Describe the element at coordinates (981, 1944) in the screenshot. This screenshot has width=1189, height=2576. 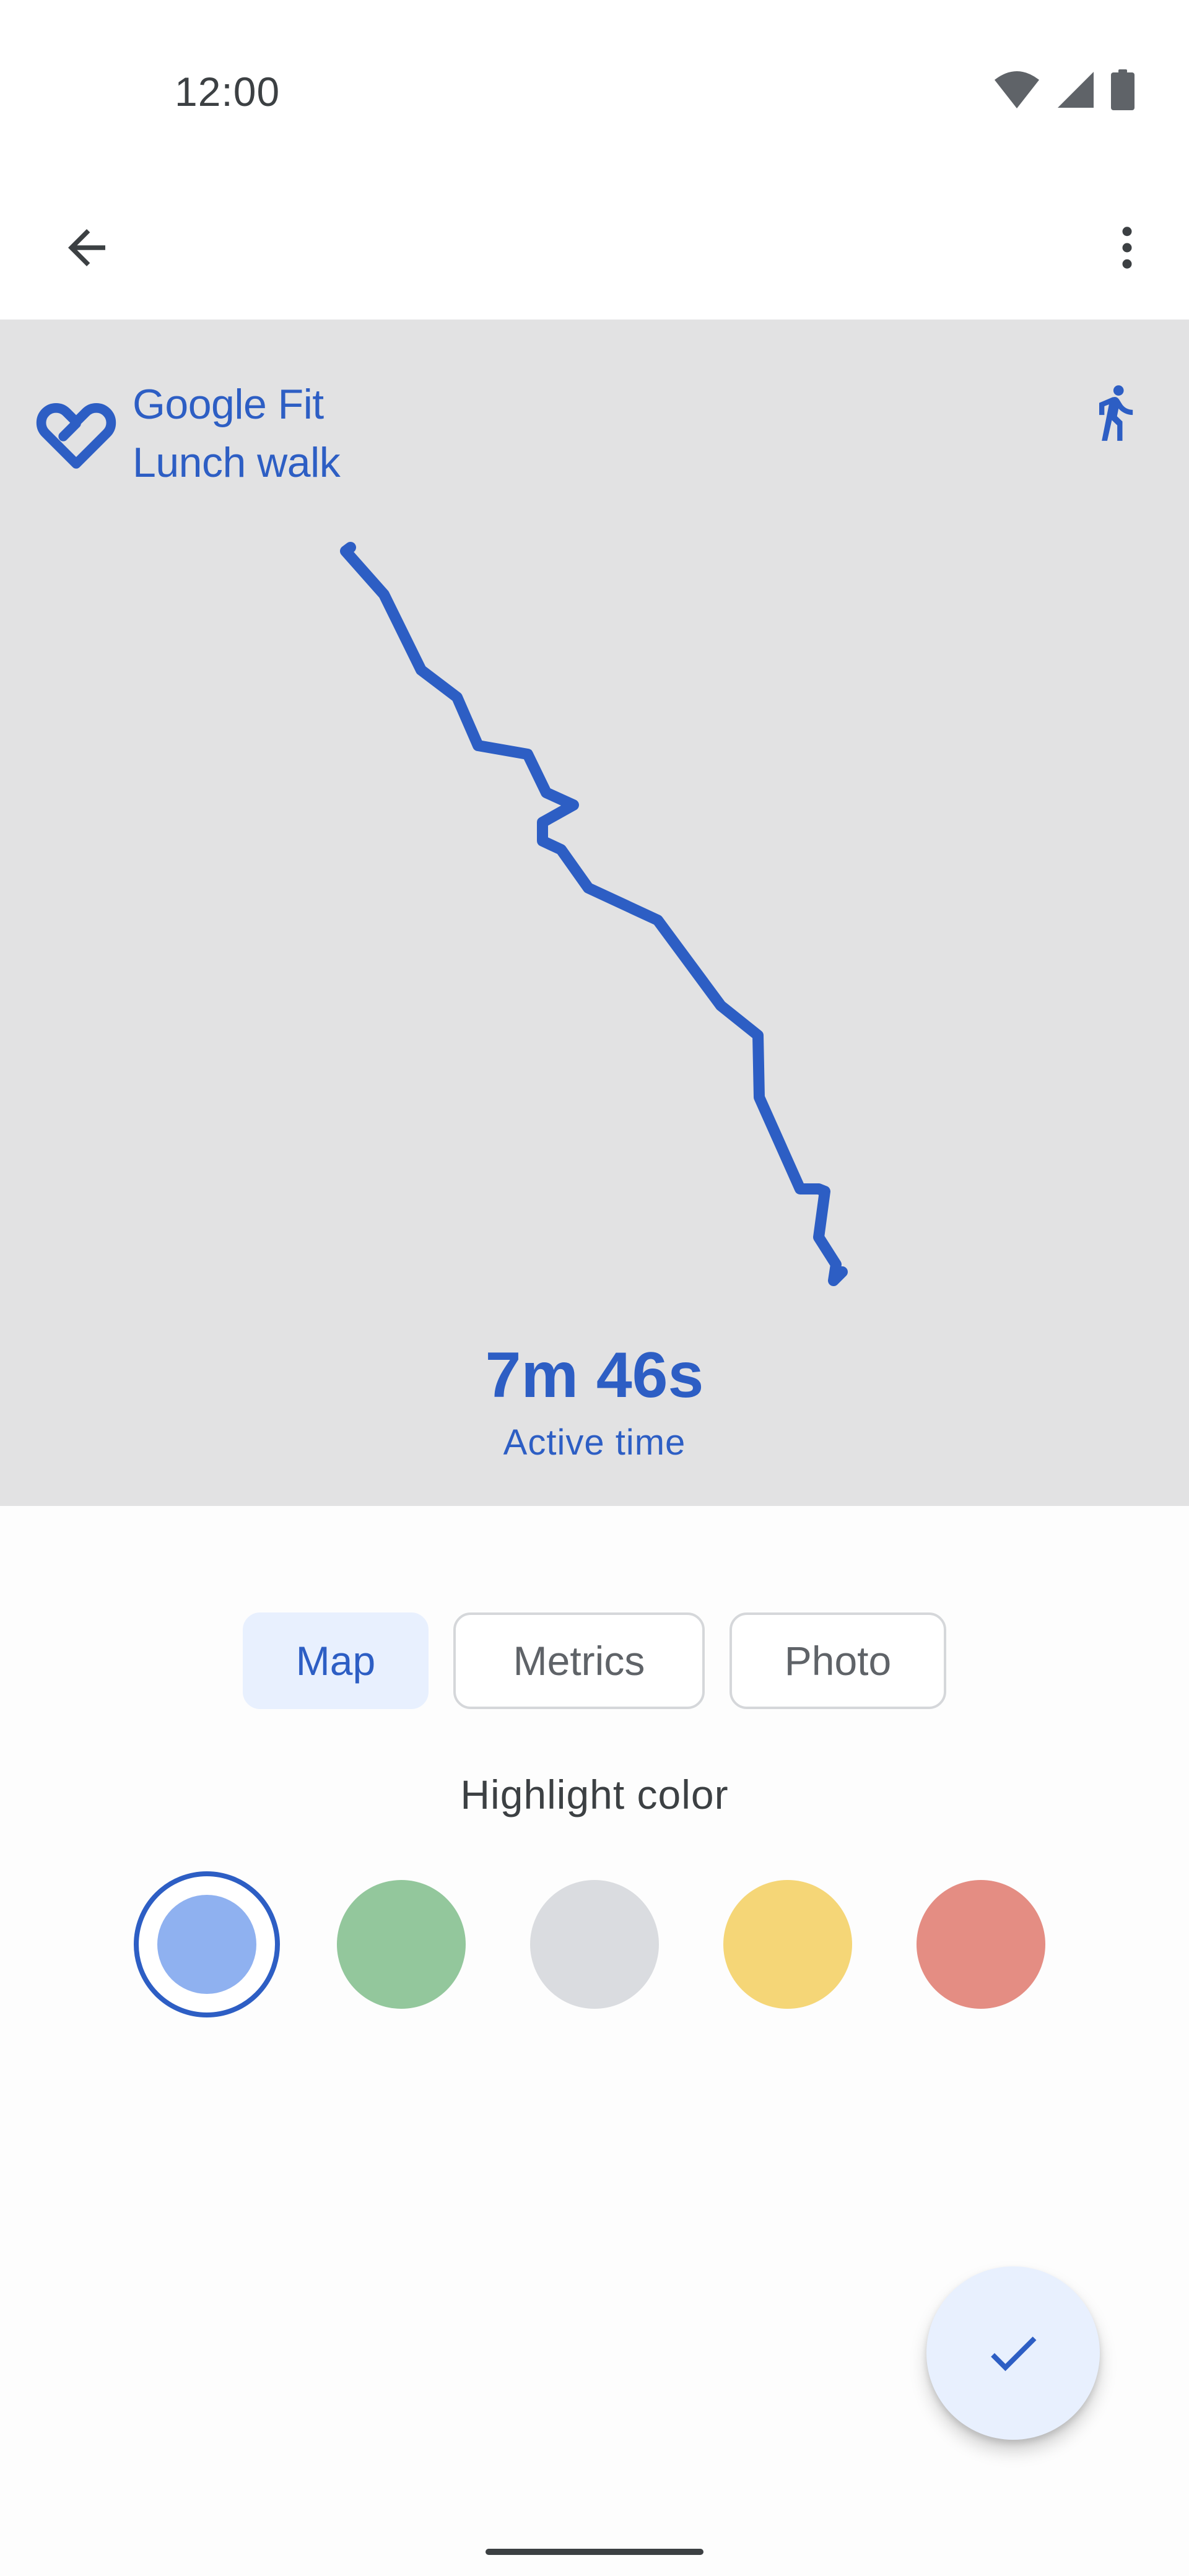
I see `color-swatch-red` at that location.